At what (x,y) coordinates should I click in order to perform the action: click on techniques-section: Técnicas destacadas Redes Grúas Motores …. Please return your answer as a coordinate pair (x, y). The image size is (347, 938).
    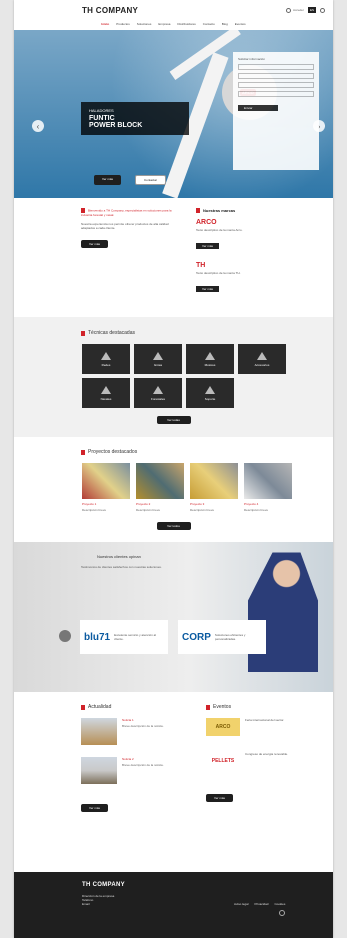
    Looking at the image, I should click on (173, 377).